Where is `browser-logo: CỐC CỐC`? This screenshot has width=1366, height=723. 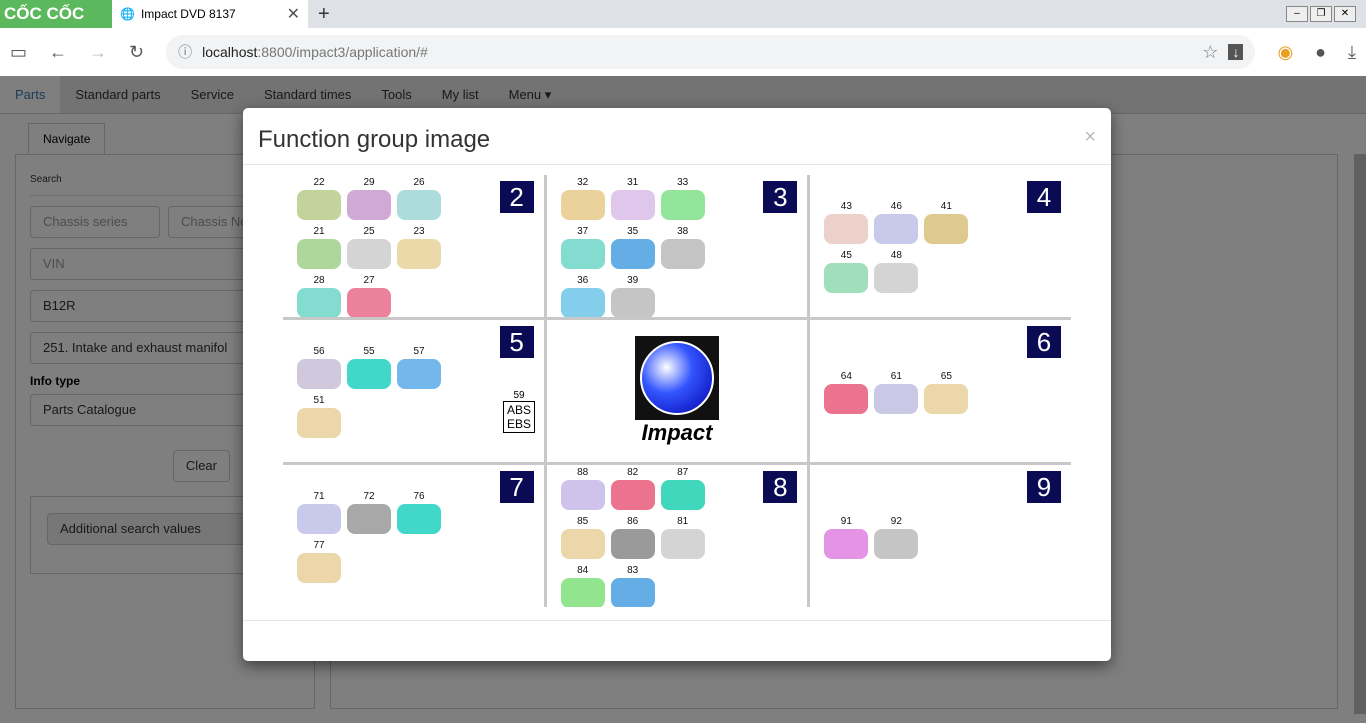
browser-logo: CỐC CỐC is located at coordinates (56, 14).